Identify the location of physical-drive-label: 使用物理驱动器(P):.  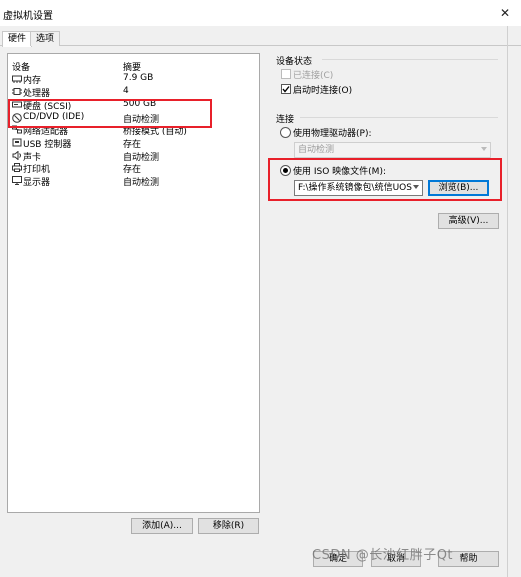
(332, 134).